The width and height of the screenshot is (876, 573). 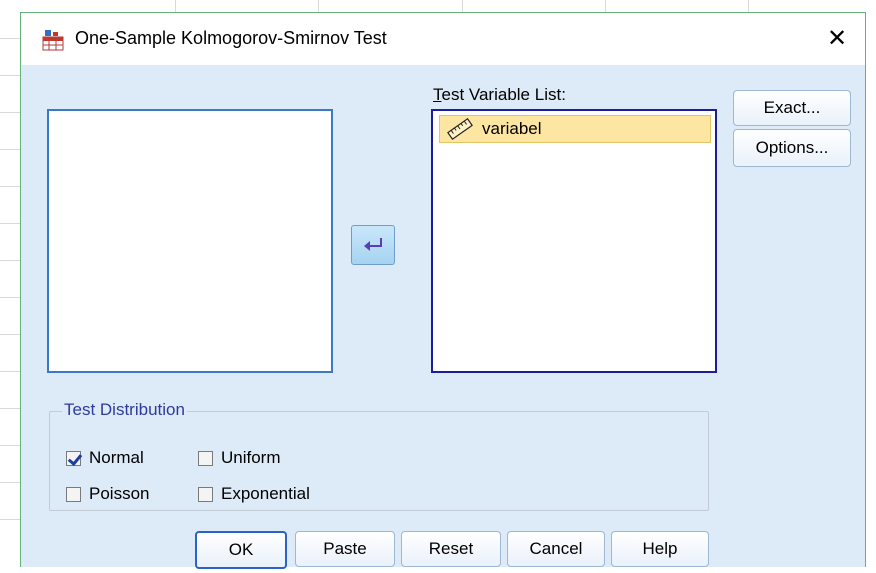 What do you see at coordinates (73, 494) in the screenshot?
I see `poisson-checkbox` at bounding box center [73, 494].